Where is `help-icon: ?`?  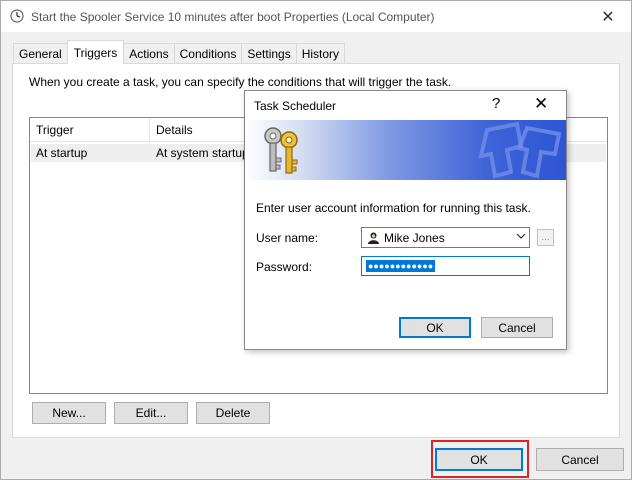 help-icon: ? is located at coordinates (496, 103).